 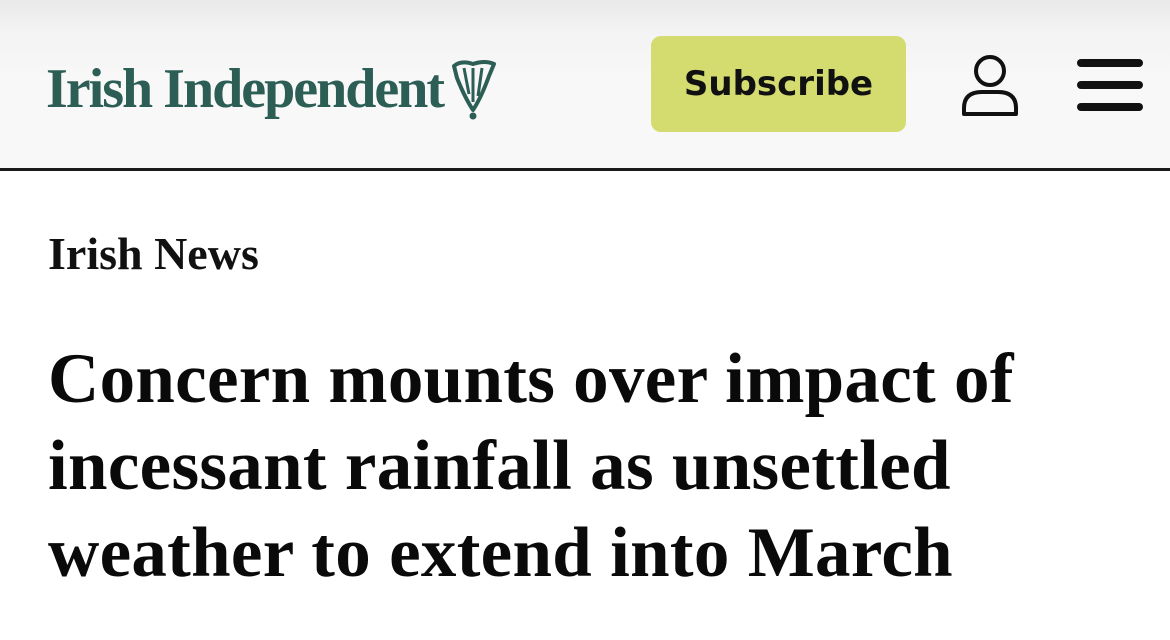 I want to click on menu-icon, so click(x=1110, y=85).